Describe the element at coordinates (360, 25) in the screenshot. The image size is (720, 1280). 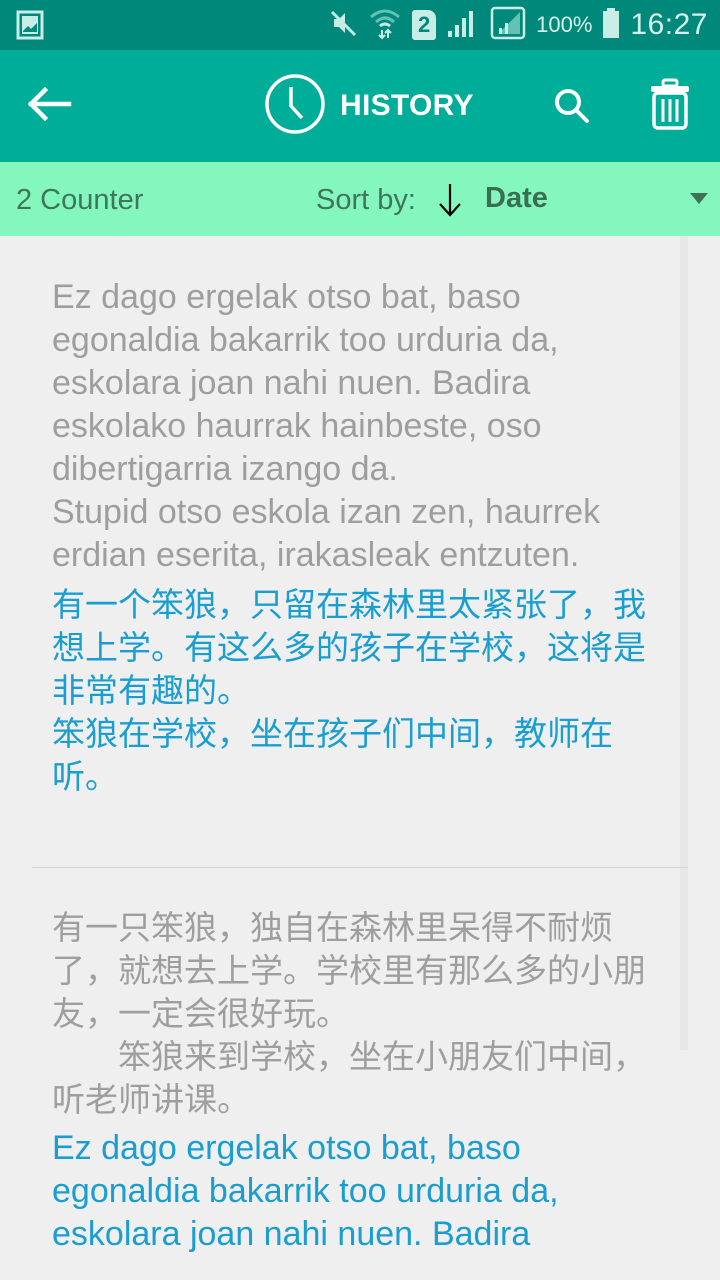
I see `status-bar: 2 100% 16:27` at that location.